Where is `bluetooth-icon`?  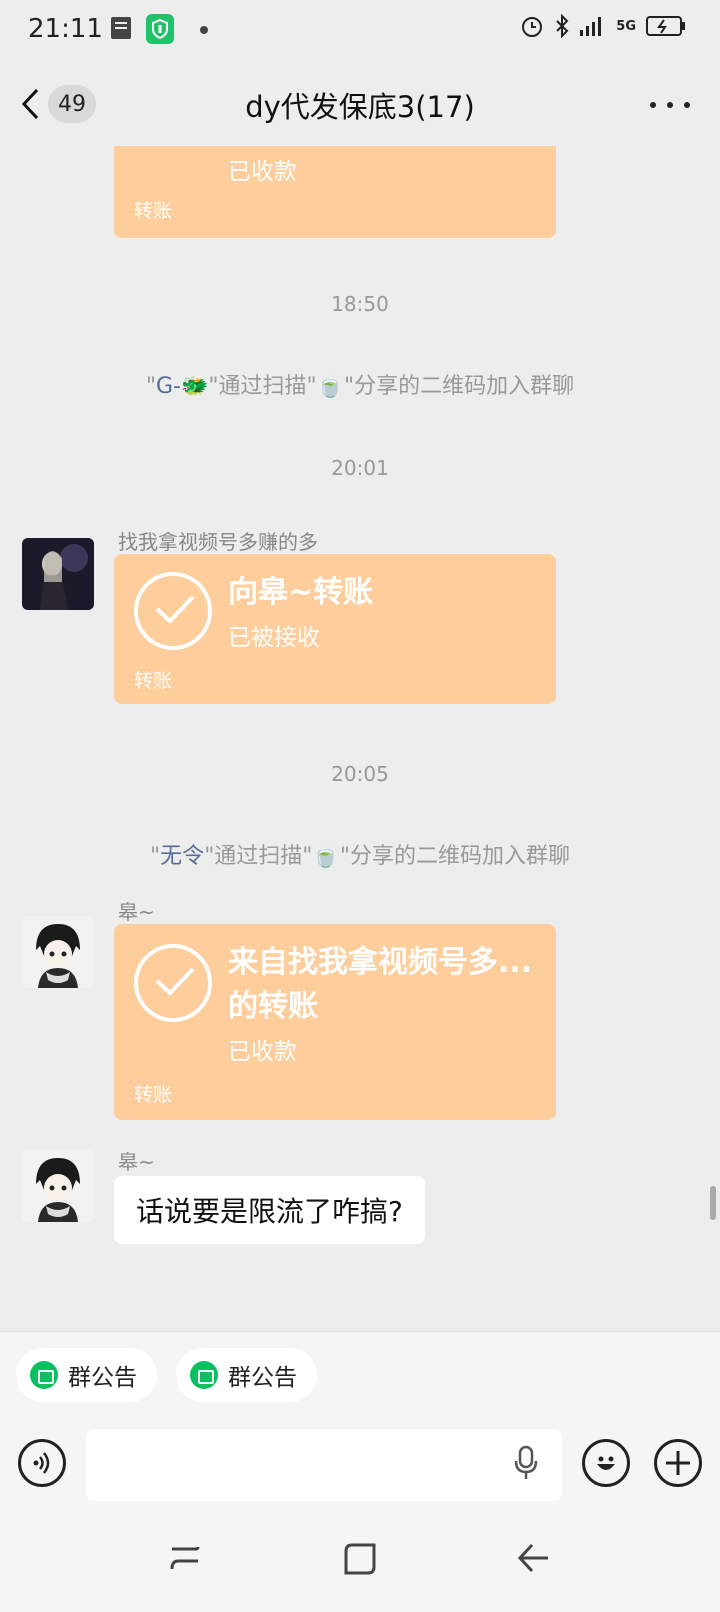
bluetooth-icon is located at coordinates (562, 26).